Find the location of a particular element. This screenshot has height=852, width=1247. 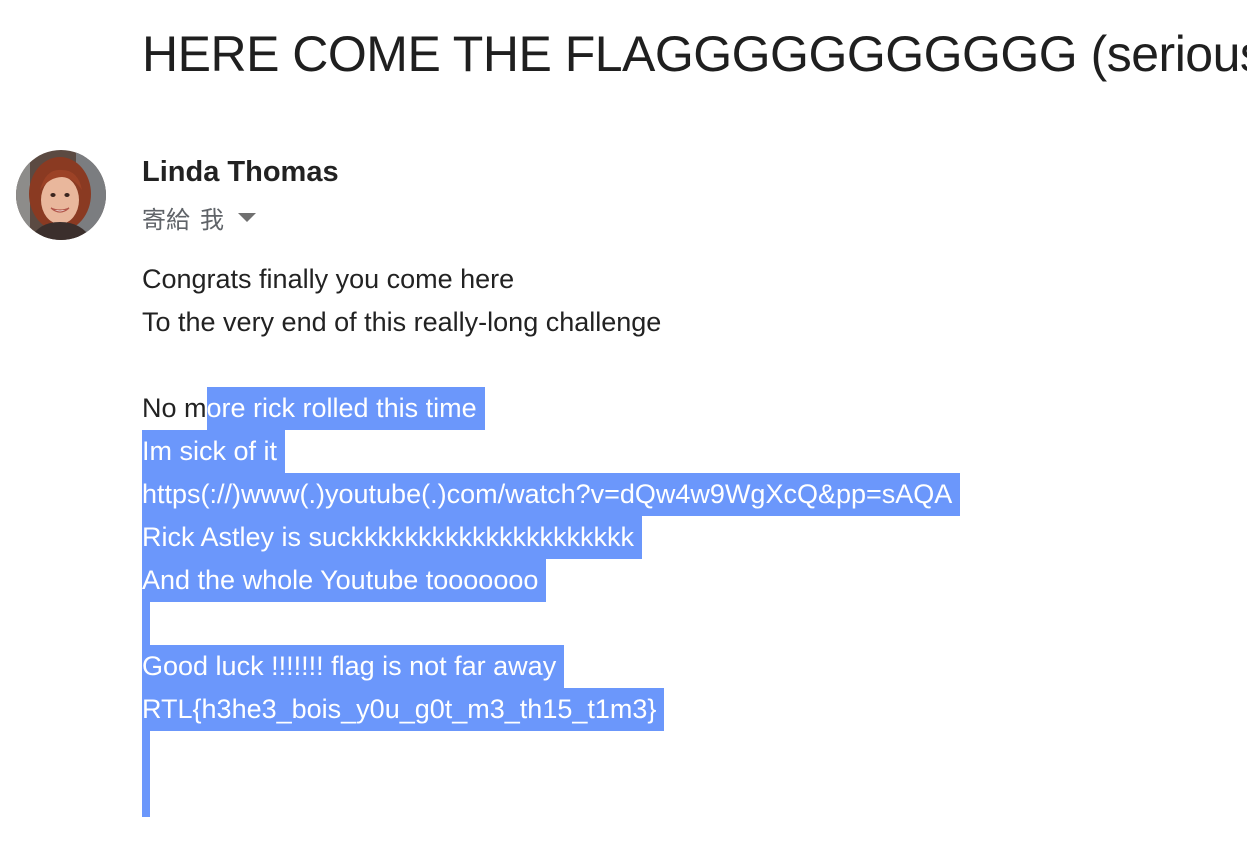

selected-text: Rick Astley is suckkkkkkkkkkkkkkkkkkkkk is located at coordinates (392, 537).